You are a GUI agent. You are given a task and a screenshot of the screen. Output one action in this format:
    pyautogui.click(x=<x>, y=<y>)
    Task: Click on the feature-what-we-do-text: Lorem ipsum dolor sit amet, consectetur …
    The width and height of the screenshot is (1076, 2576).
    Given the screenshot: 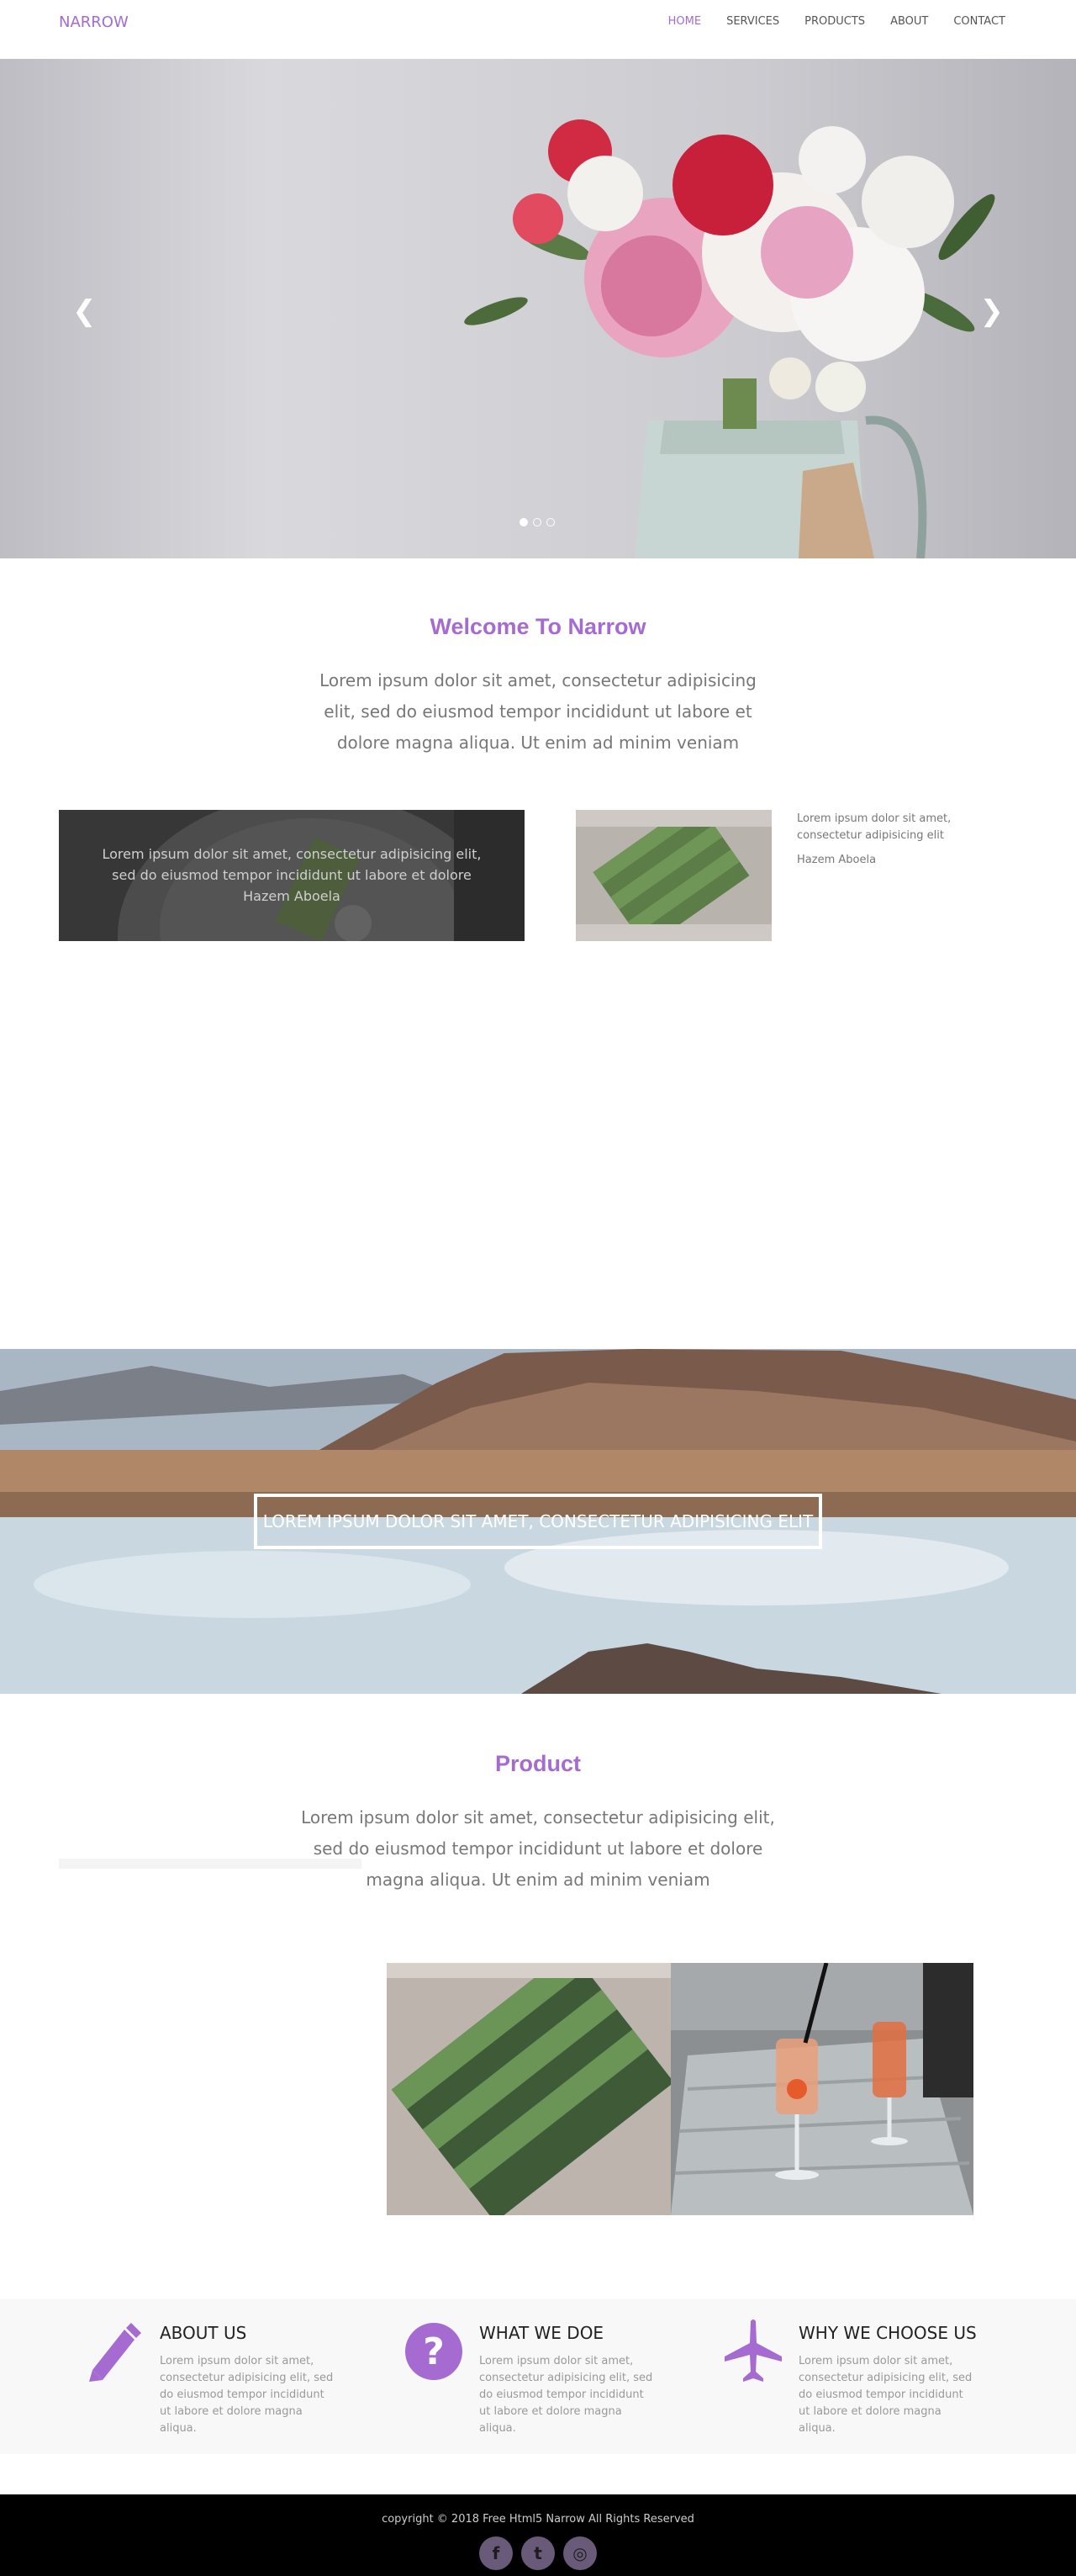 What is the action you would take?
    pyautogui.click(x=566, y=2395)
    